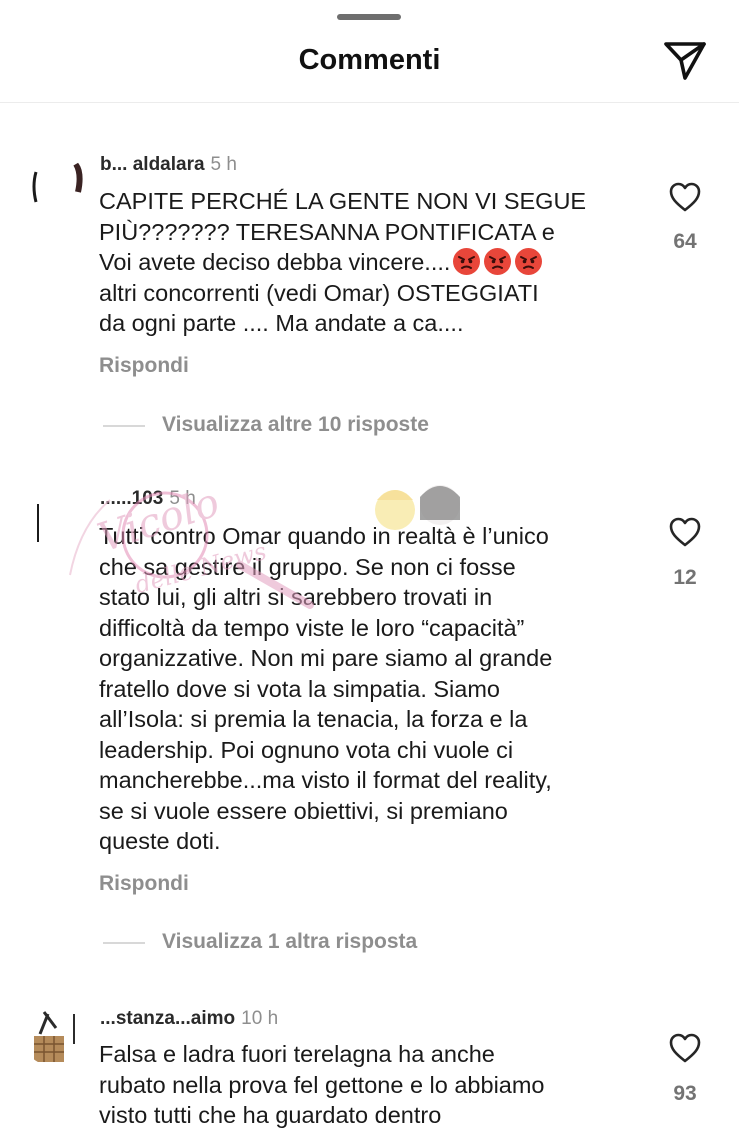  What do you see at coordinates (685, 61) in the screenshot?
I see `send-icon` at bounding box center [685, 61].